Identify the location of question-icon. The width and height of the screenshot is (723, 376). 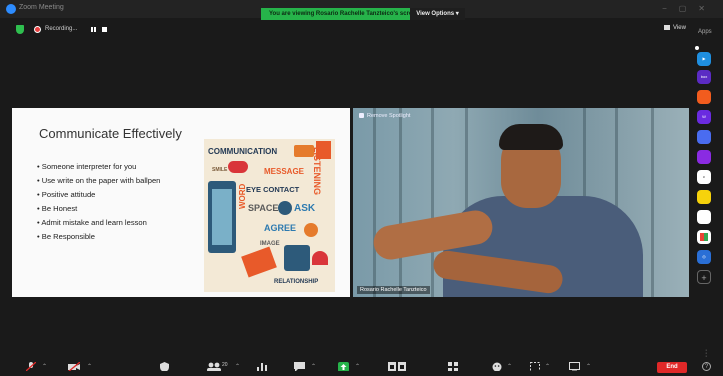
(285, 208).